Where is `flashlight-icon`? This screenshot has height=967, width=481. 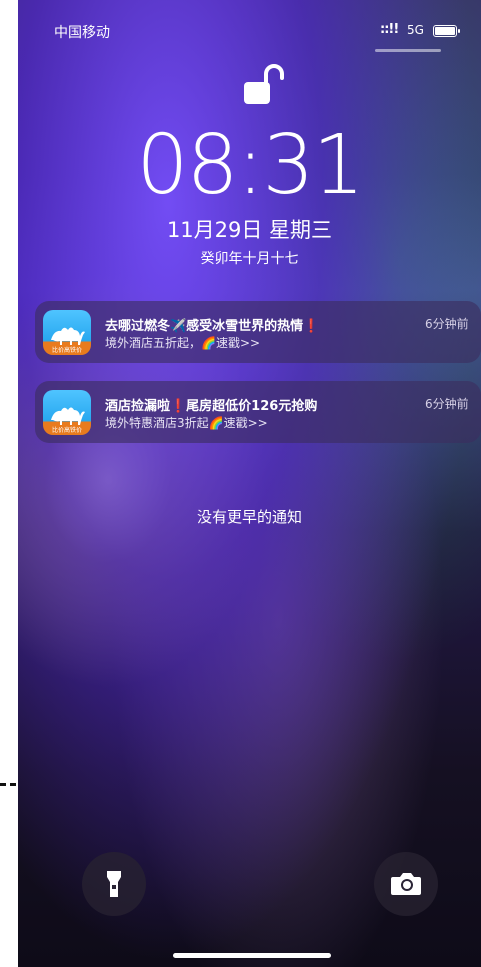
flashlight-icon is located at coordinates (114, 884).